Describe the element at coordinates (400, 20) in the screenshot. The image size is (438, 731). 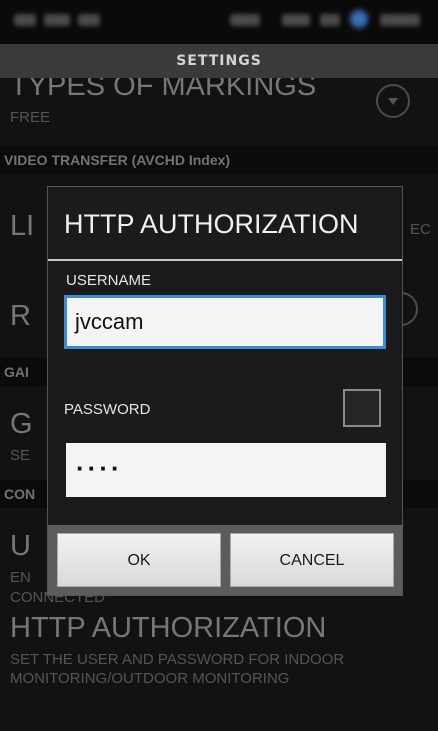
I see `clock` at that location.